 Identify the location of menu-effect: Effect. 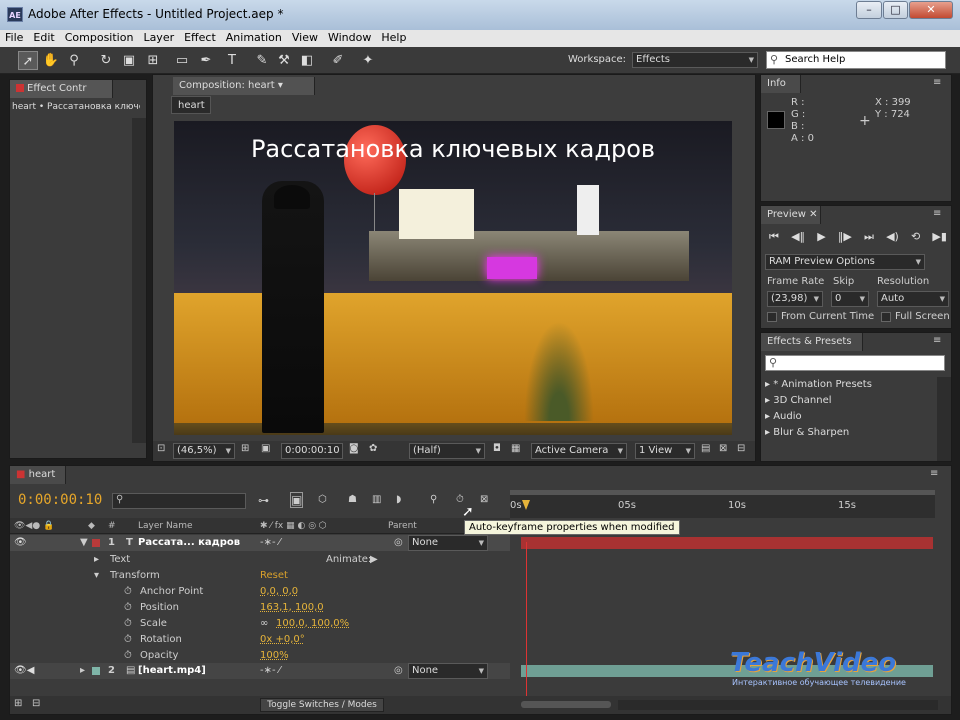
(200, 37).